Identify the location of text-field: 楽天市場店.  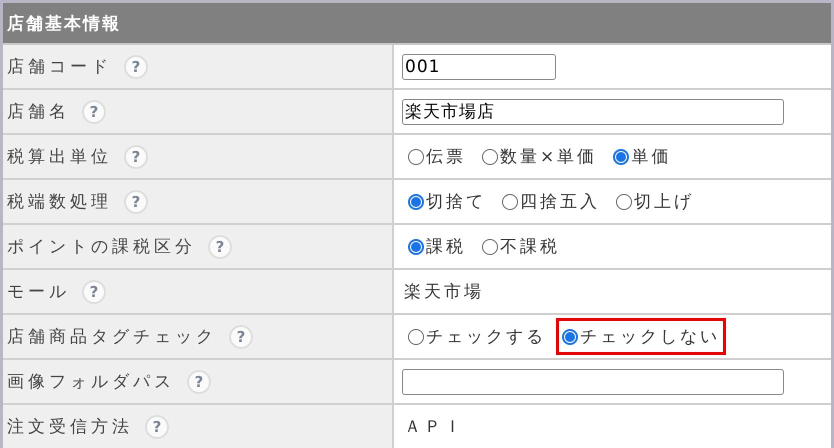
(593, 111).